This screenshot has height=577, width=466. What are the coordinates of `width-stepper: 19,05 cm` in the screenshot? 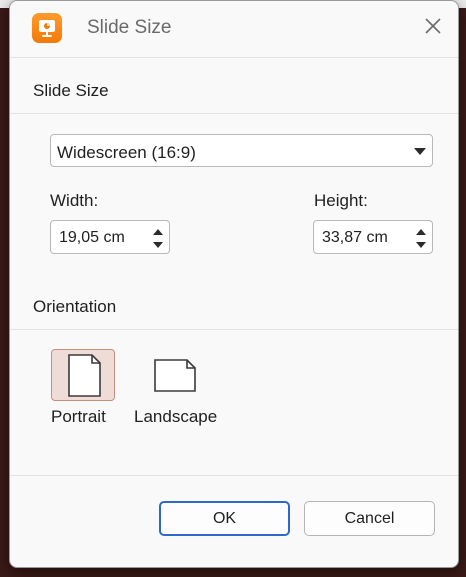 It's located at (110, 237).